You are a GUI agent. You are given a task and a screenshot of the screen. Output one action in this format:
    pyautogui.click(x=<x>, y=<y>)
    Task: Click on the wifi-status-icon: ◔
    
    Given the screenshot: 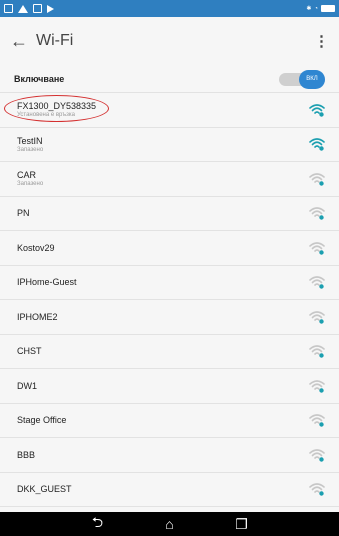 What is the action you would take?
    pyautogui.click(x=316, y=8)
    